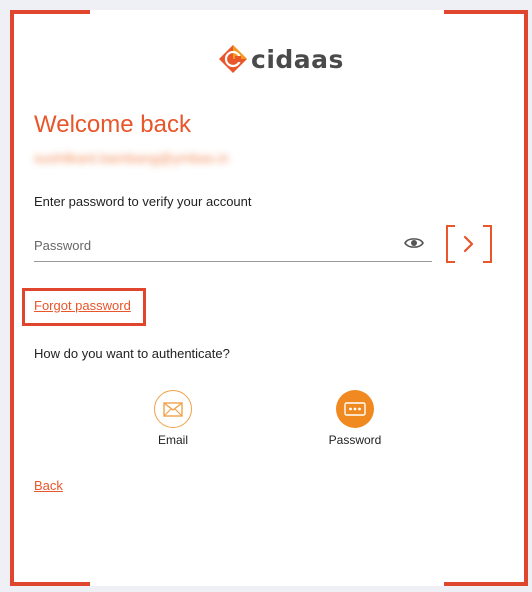 The width and height of the screenshot is (532, 592). Describe the element at coordinates (131, 158) in the screenshot. I see `account-email: sushilkant.bambang@ymbas.in` at that location.